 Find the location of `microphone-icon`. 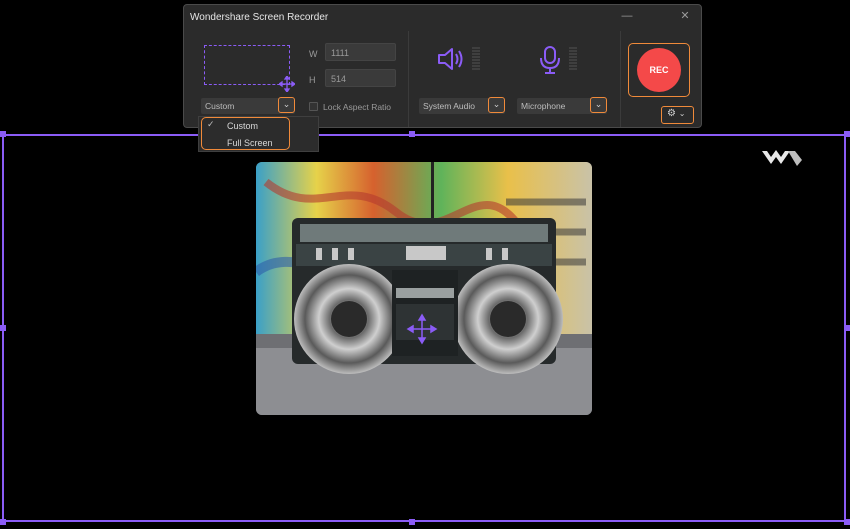

microphone-icon is located at coordinates (550, 60).